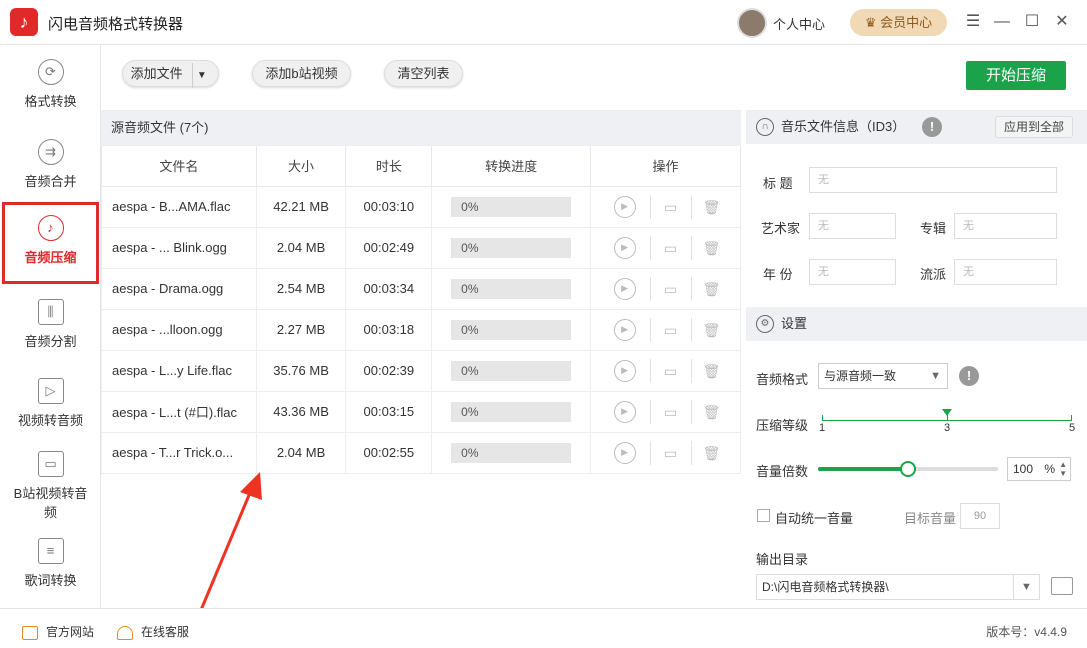 This screenshot has height=648, width=1087. I want to click on volume-unit: %, so click(1050, 469).